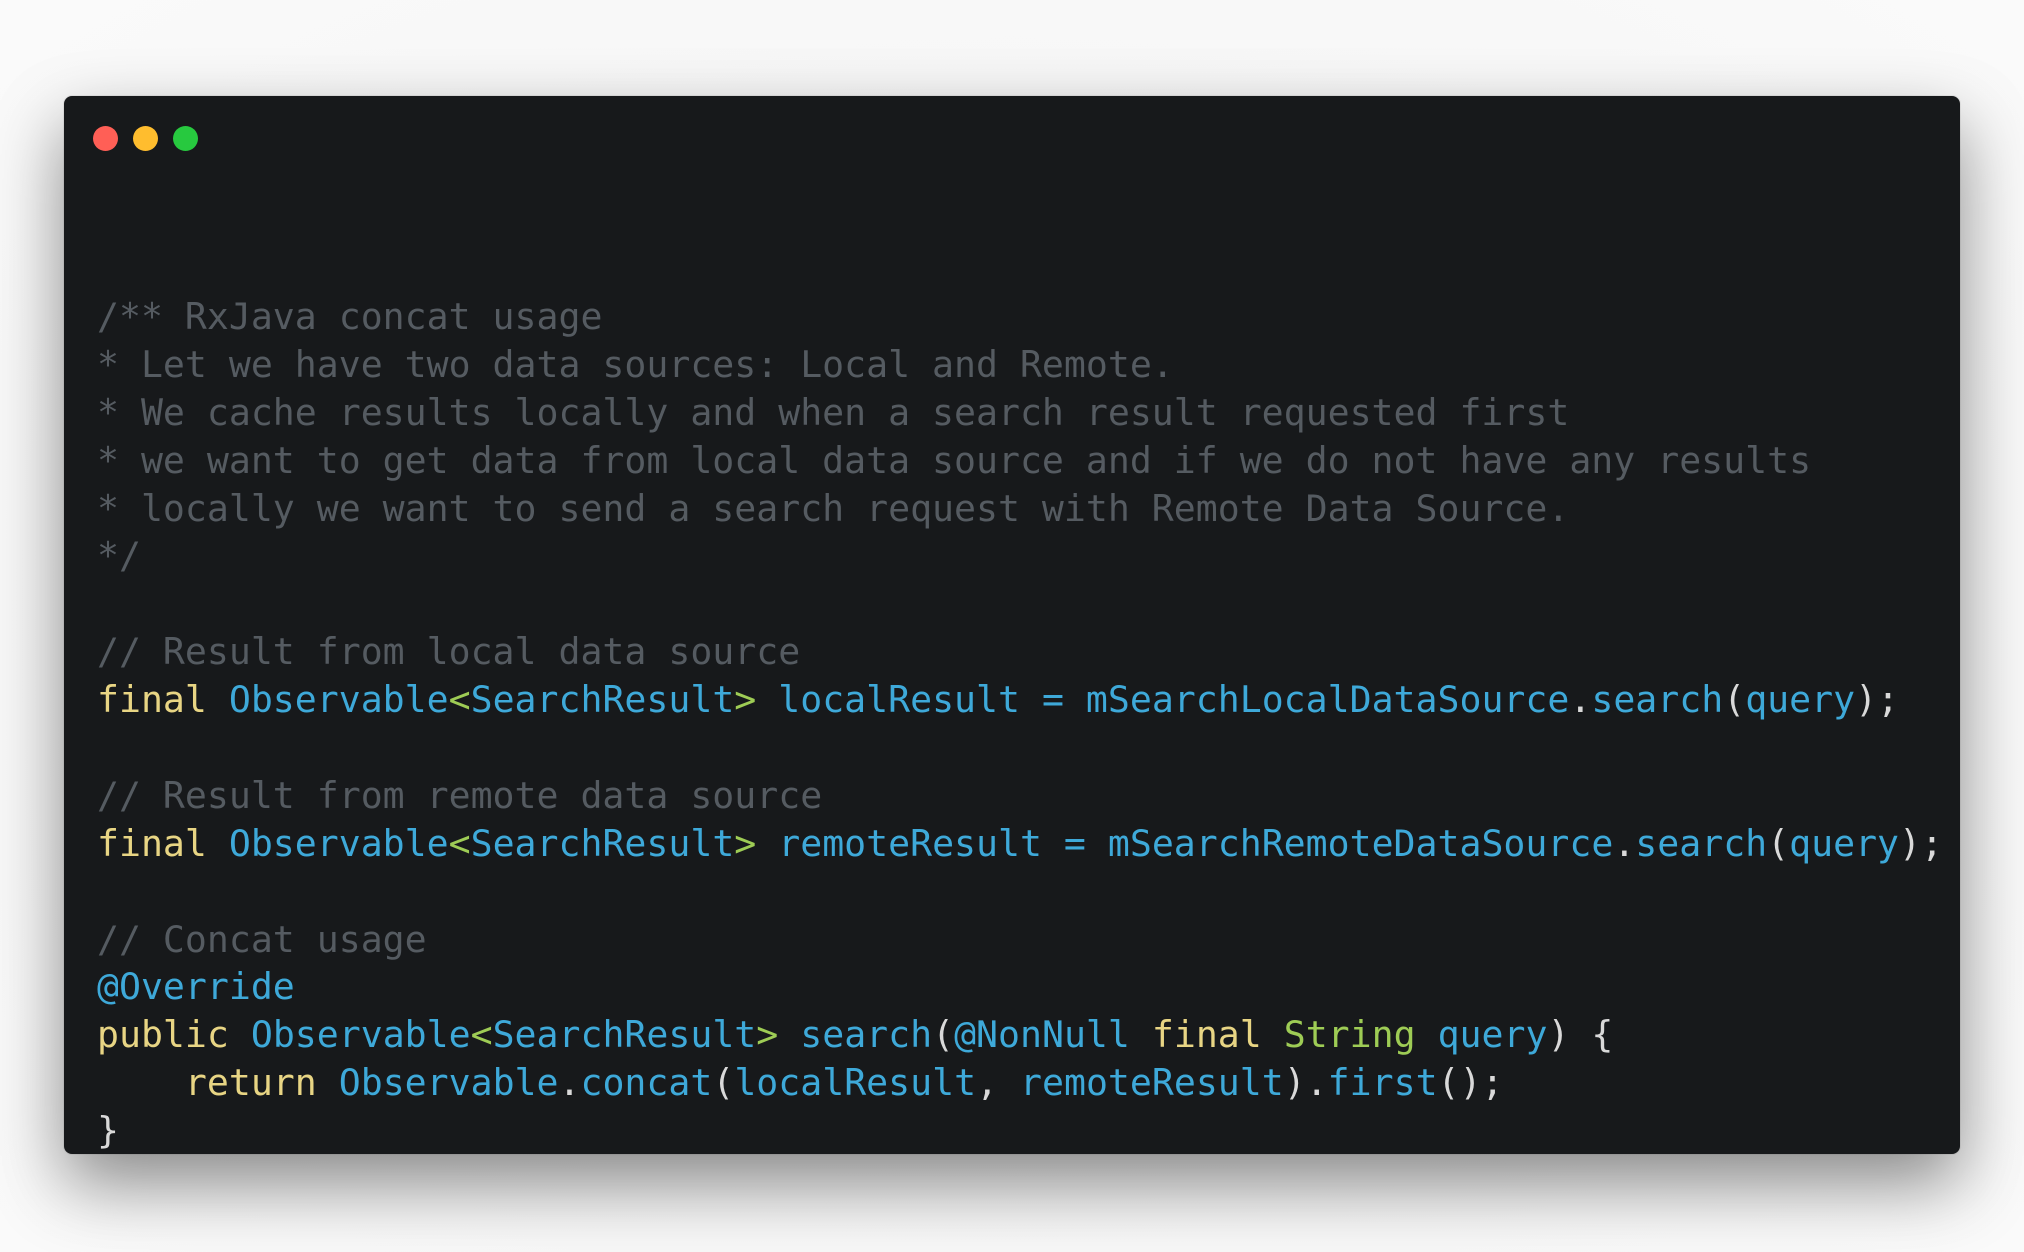  What do you see at coordinates (646, 1083) in the screenshot?
I see `code-token: concat` at bounding box center [646, 1083].